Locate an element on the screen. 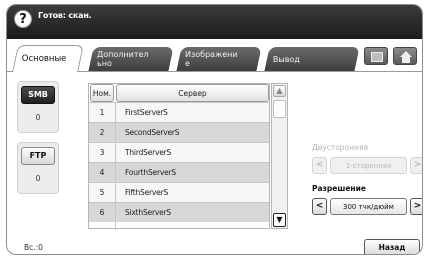  row-number: 2 is located at coordinates (102, 132).